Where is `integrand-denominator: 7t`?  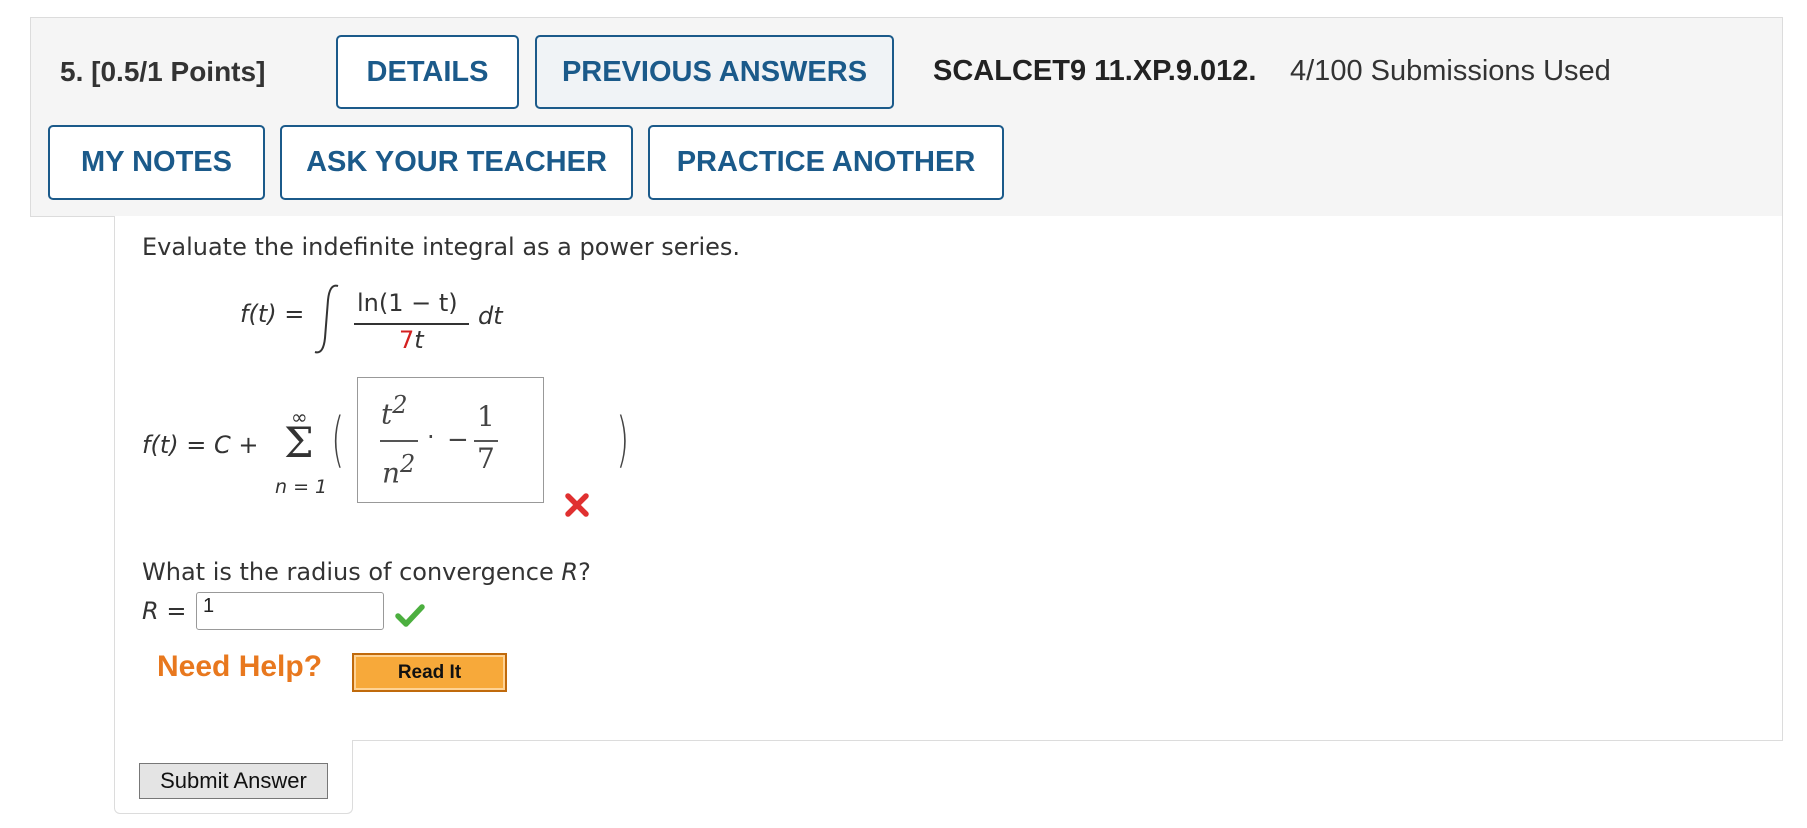 integrand-denominator: 7t is located at coordinates (411, 340).